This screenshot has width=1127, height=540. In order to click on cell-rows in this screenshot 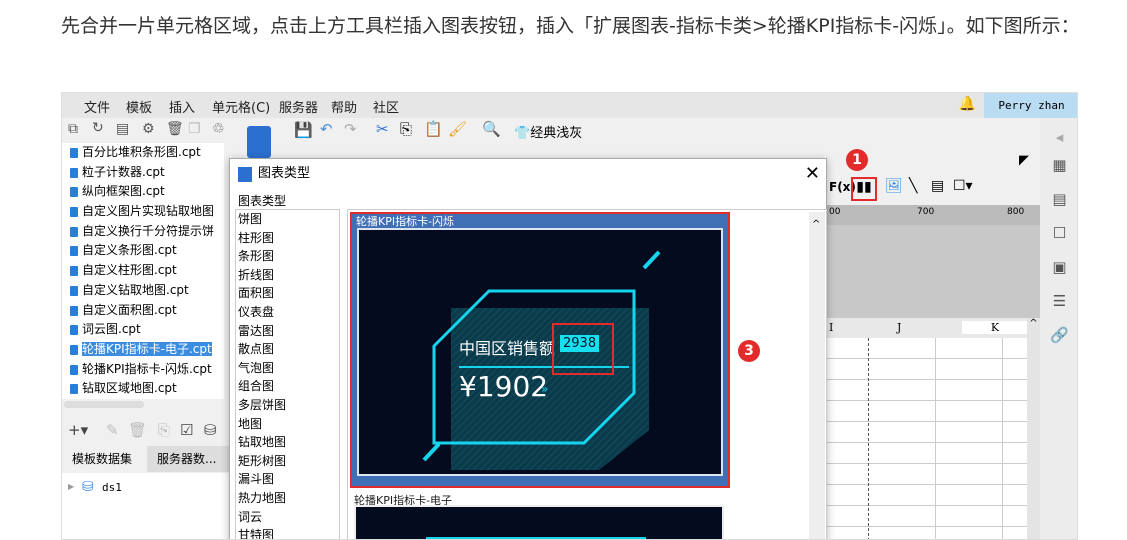, I will do `click(927, 438)`.